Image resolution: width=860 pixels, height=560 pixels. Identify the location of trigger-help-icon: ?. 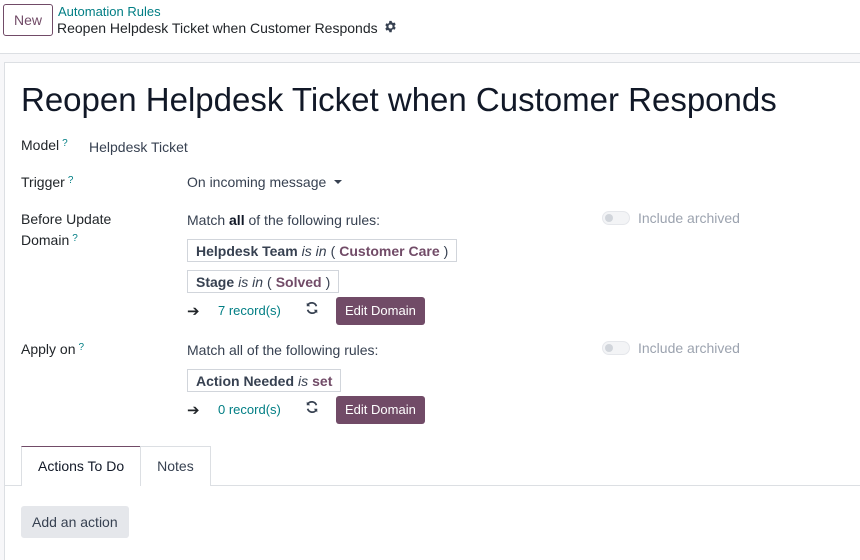
(71, 180).